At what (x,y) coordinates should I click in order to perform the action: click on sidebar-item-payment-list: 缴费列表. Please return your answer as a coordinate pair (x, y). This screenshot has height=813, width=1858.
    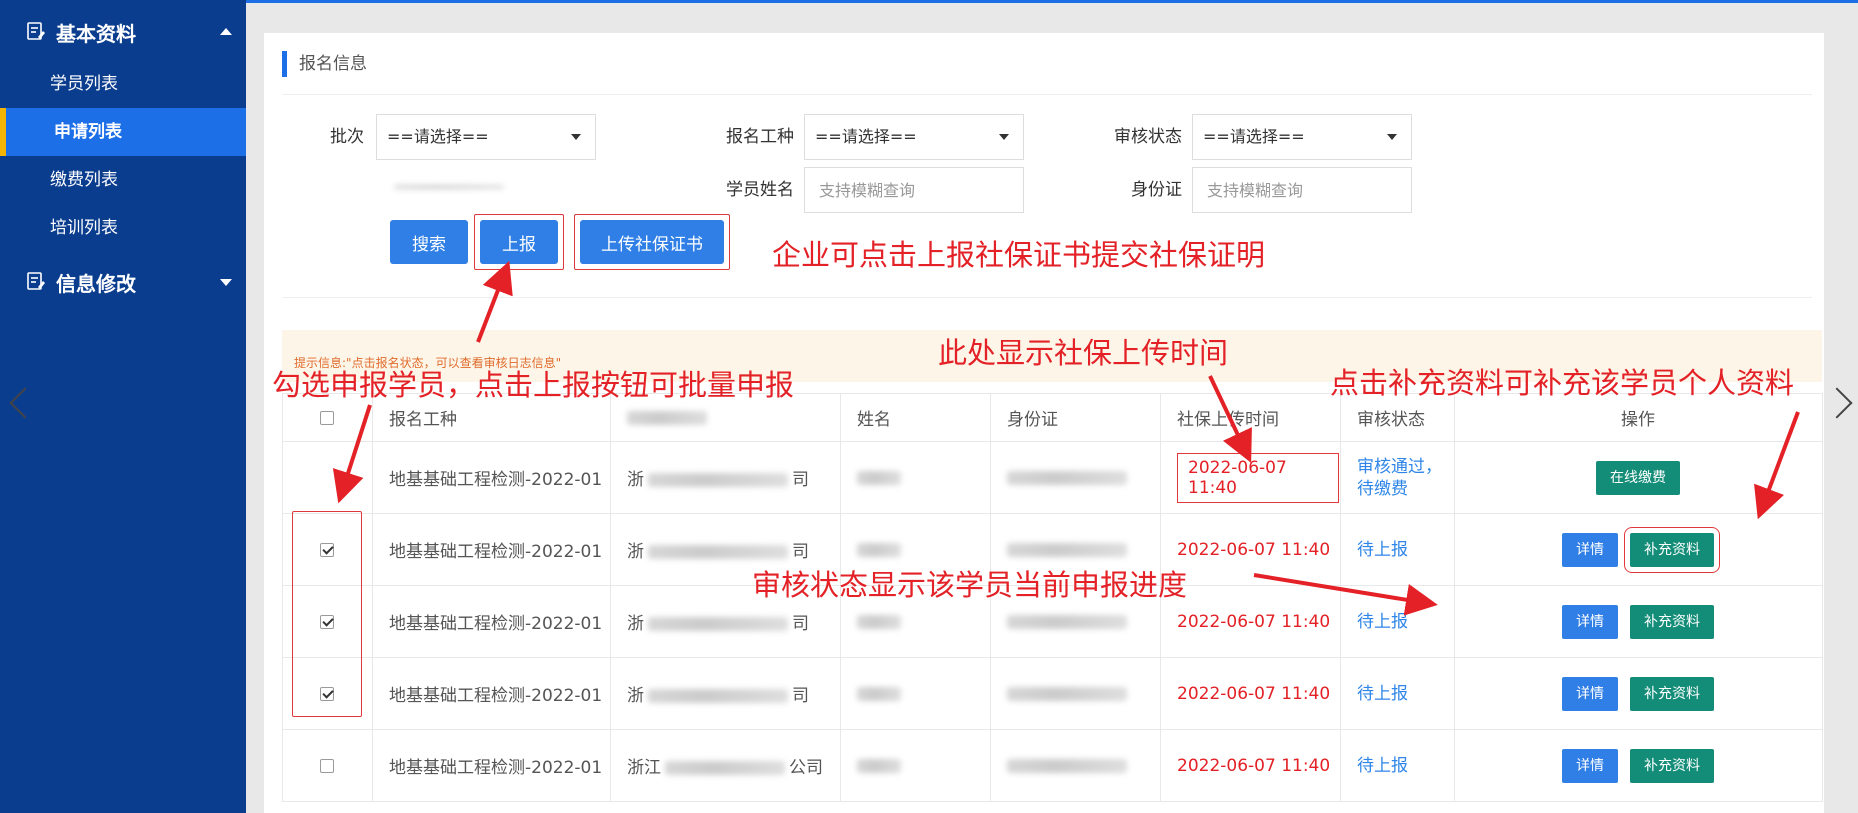
    Looking at the image, I should click on (123, 180).